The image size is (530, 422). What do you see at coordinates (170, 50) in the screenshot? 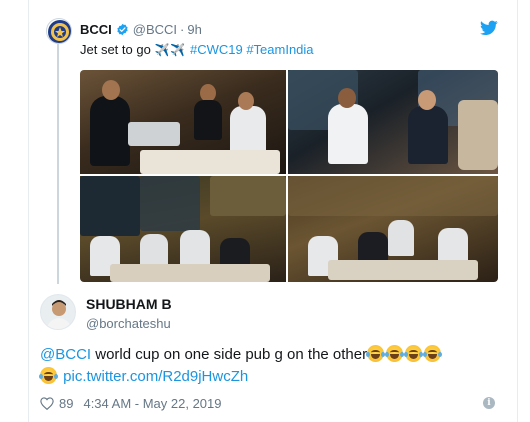
I see `airplane-emoji: ✈️✈️` at bounding box center [170, 50].